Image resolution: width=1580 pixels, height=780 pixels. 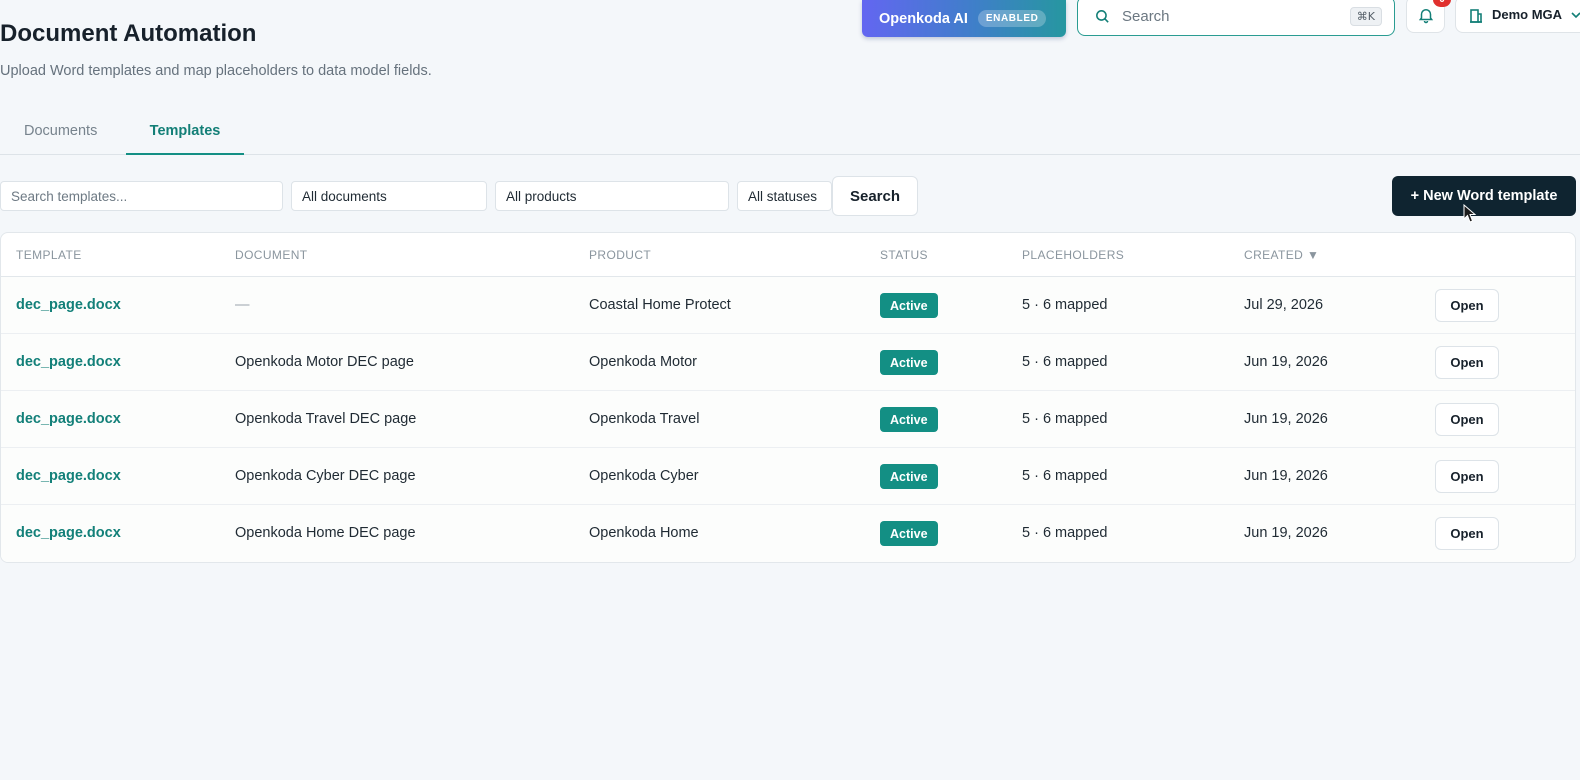 What do you see at coordinates (1575, 14) in the screenshot?
I see `chevron-down-icon` at bounding box center [1575, 14].